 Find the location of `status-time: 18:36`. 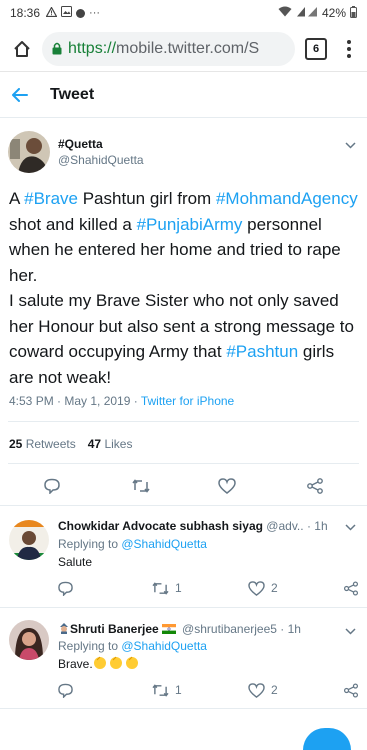

status-time: 18:36 is located at coordinates (25, 13).